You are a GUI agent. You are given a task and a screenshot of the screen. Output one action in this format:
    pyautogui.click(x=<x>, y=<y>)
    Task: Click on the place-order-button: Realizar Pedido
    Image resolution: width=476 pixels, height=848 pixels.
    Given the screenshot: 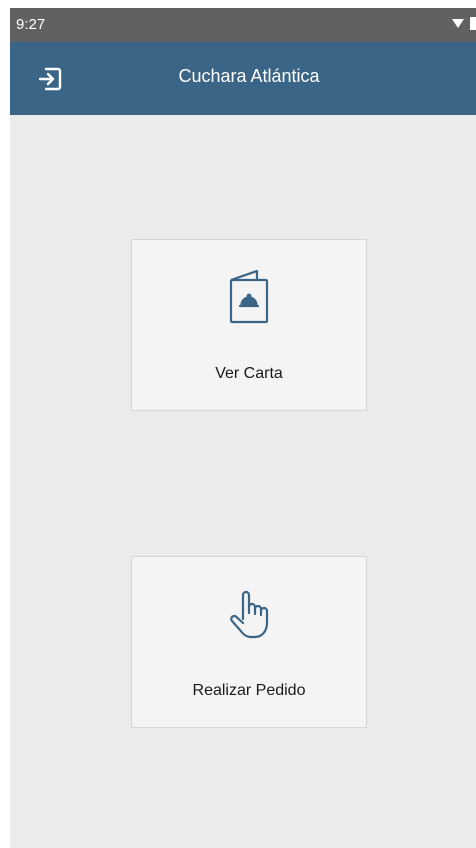 What is the action you would take?
    pyautogui.click(x=249, y=642)
    